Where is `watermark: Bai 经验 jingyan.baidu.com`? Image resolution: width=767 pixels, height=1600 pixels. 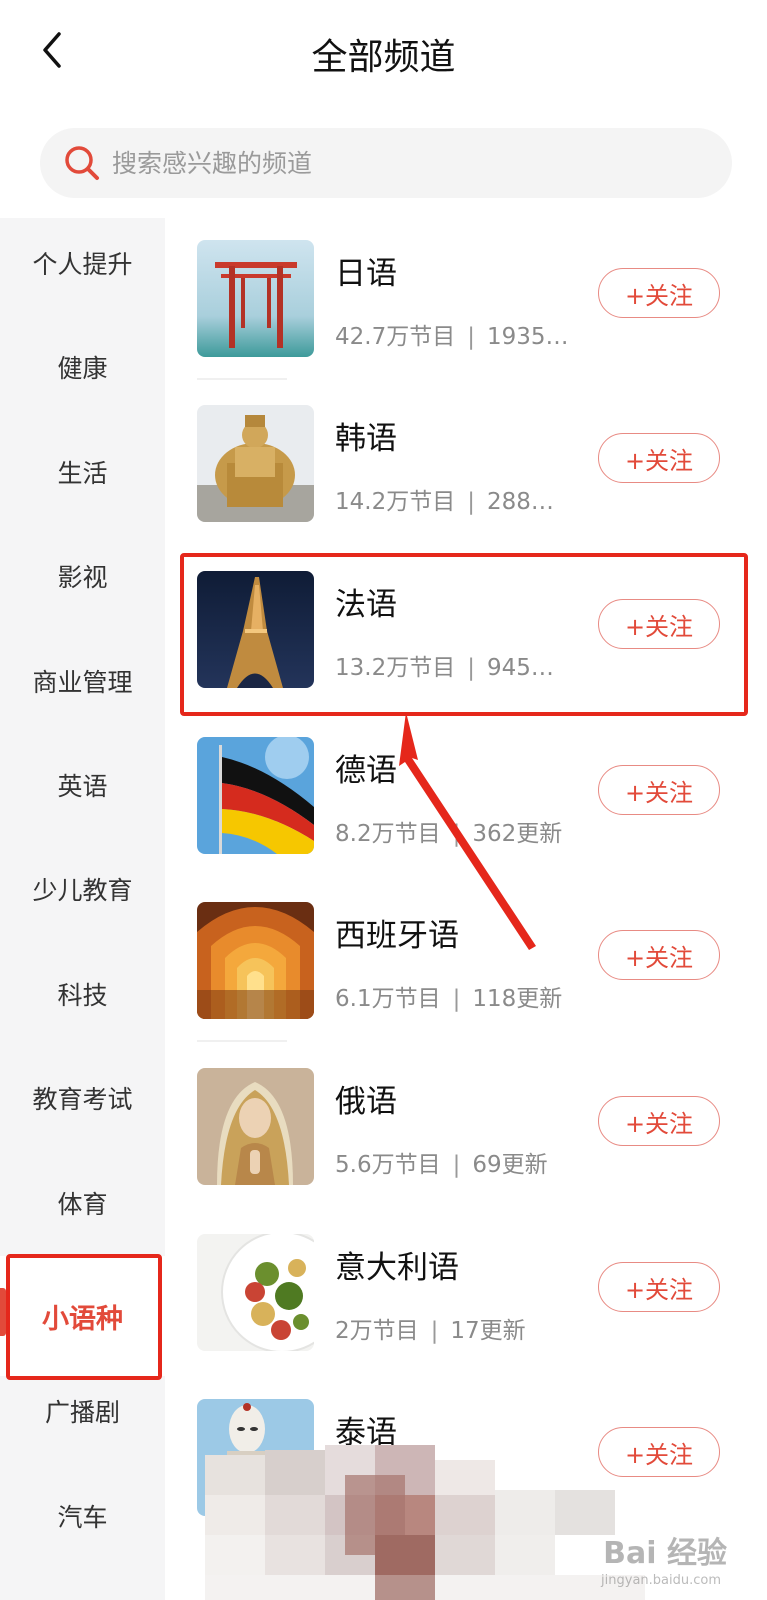 watermark: Bai 经验 jingyan.baidu.com is located at coordinates (664, 1558).